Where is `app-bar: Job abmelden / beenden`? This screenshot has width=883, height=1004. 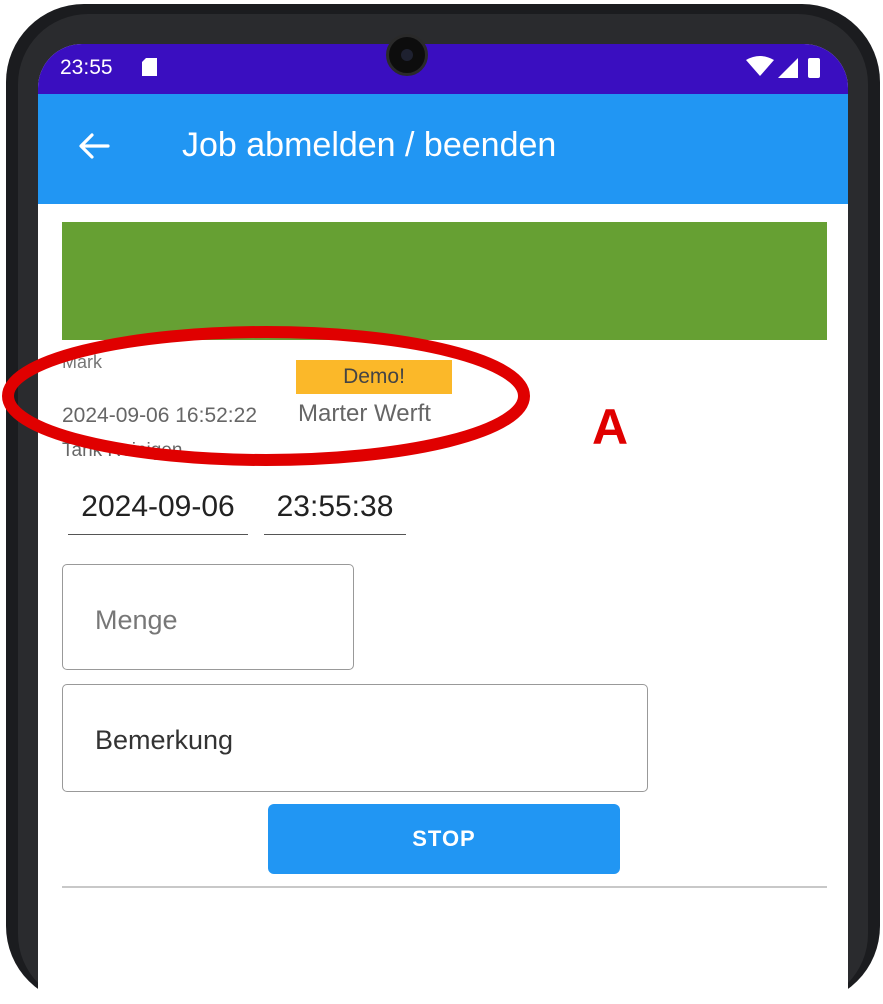
app-bar: Job abmelden / beenden is located at coordinates (443, 149).